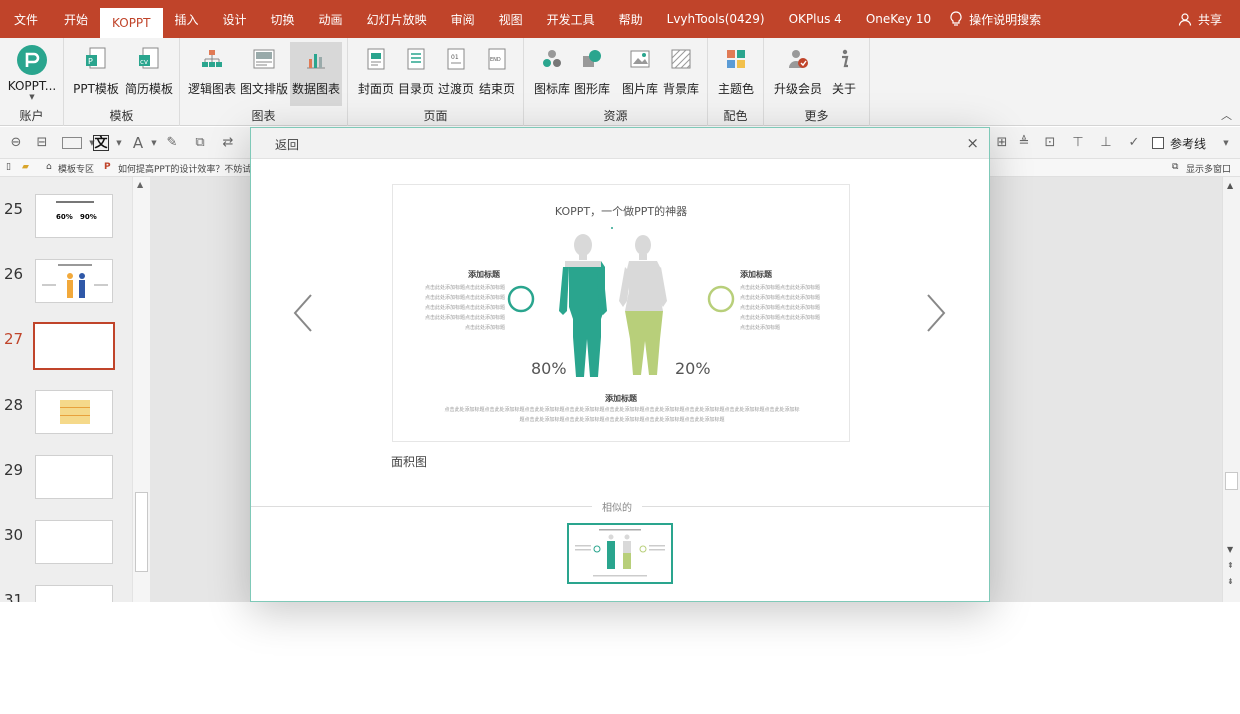  I want to click on toc-page-button: 目录页, so click(416, 74).